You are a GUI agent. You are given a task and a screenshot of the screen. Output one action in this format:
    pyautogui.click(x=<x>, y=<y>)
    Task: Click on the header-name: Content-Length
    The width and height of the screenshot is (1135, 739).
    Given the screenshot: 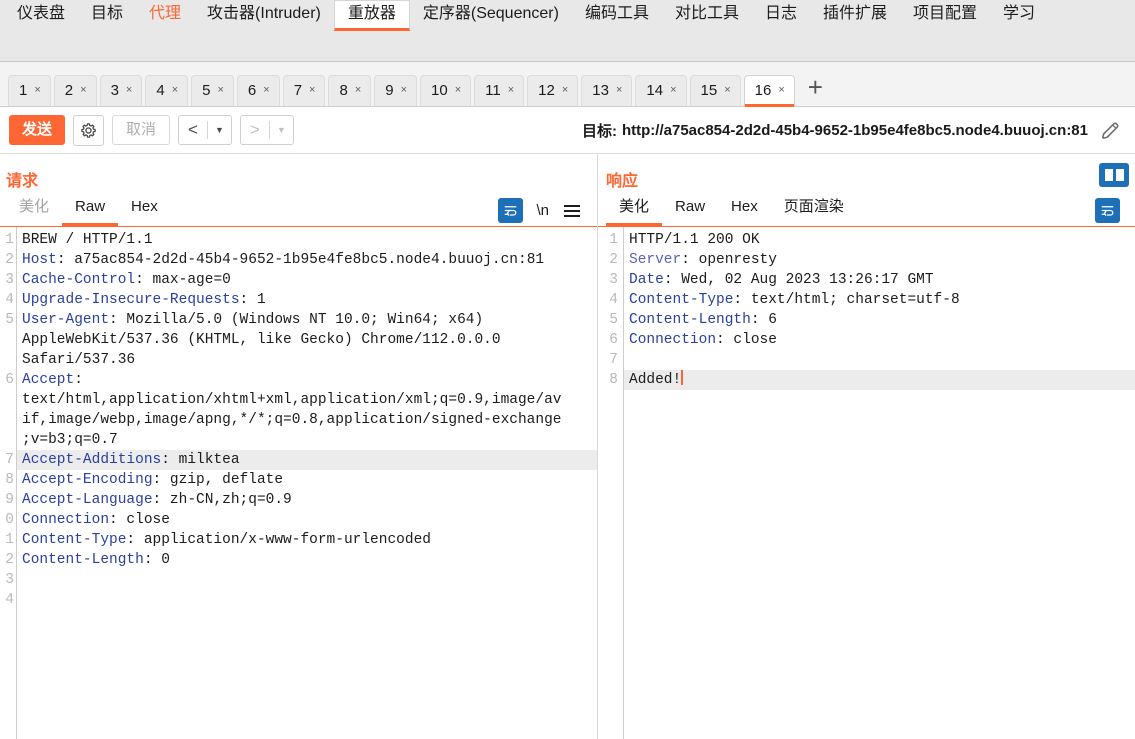 What is the action you would take?
    pyautogui.click(x=690, y=320)
    